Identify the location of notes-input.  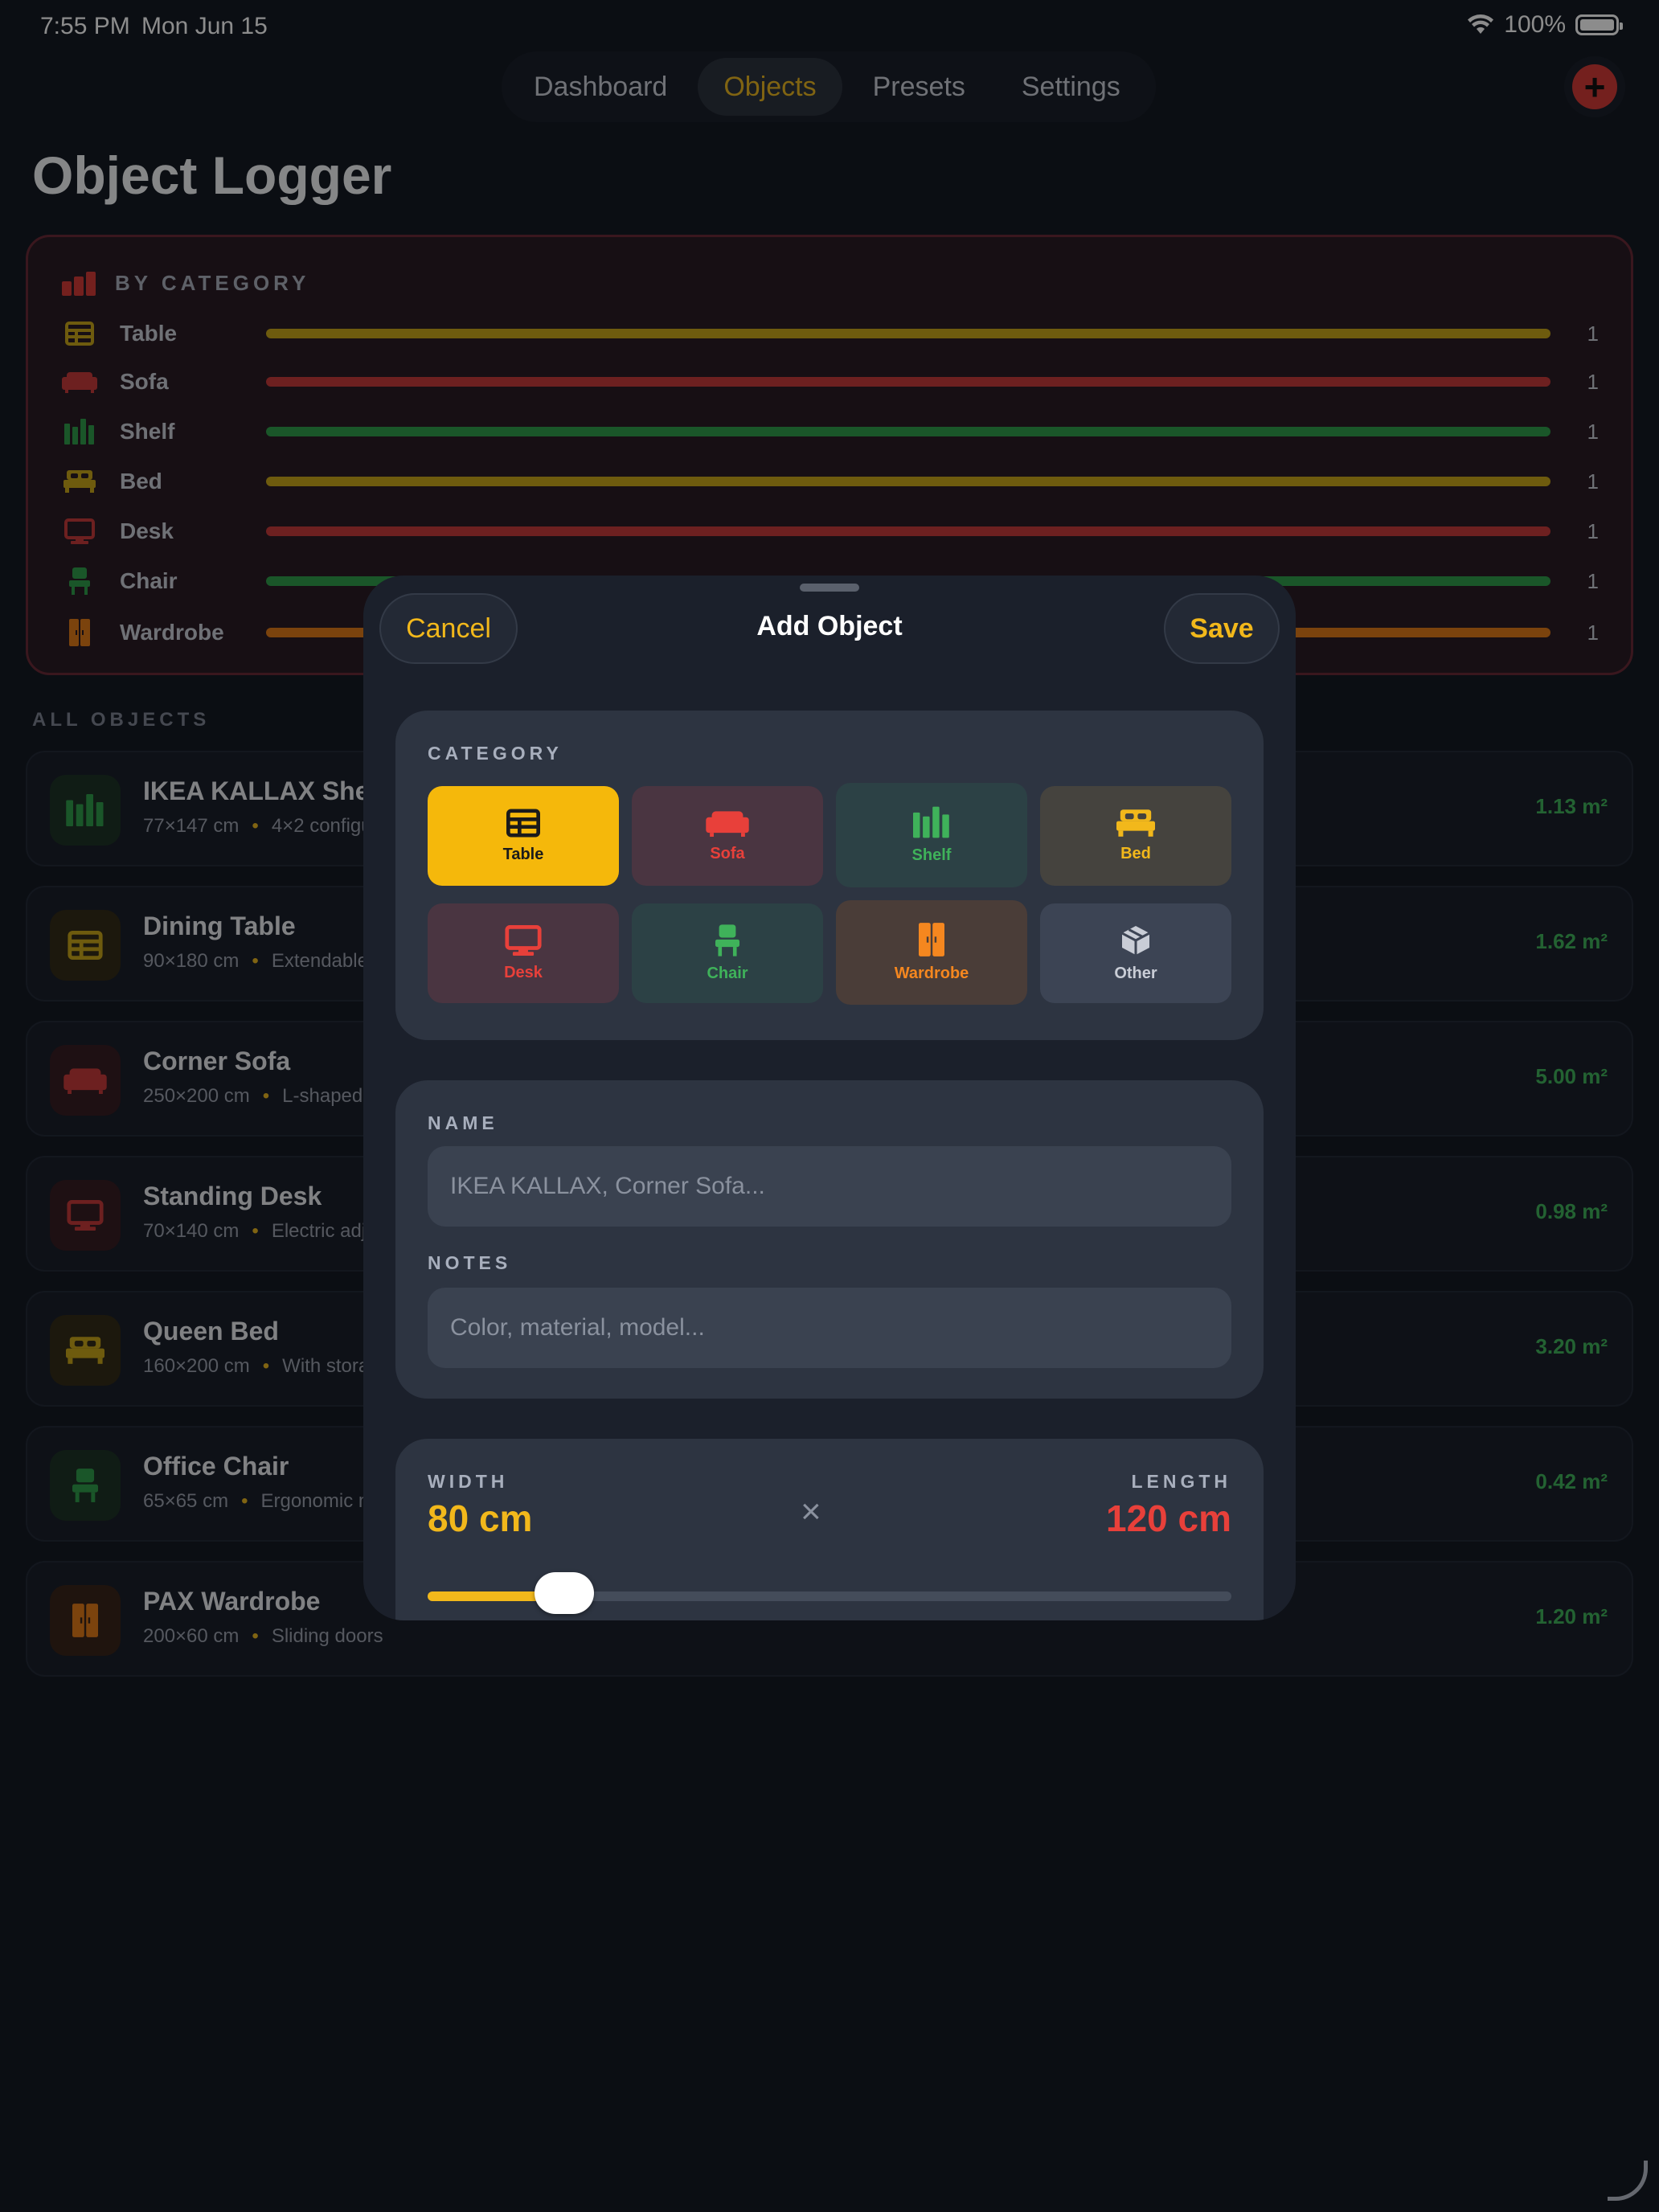
(841, 1328).